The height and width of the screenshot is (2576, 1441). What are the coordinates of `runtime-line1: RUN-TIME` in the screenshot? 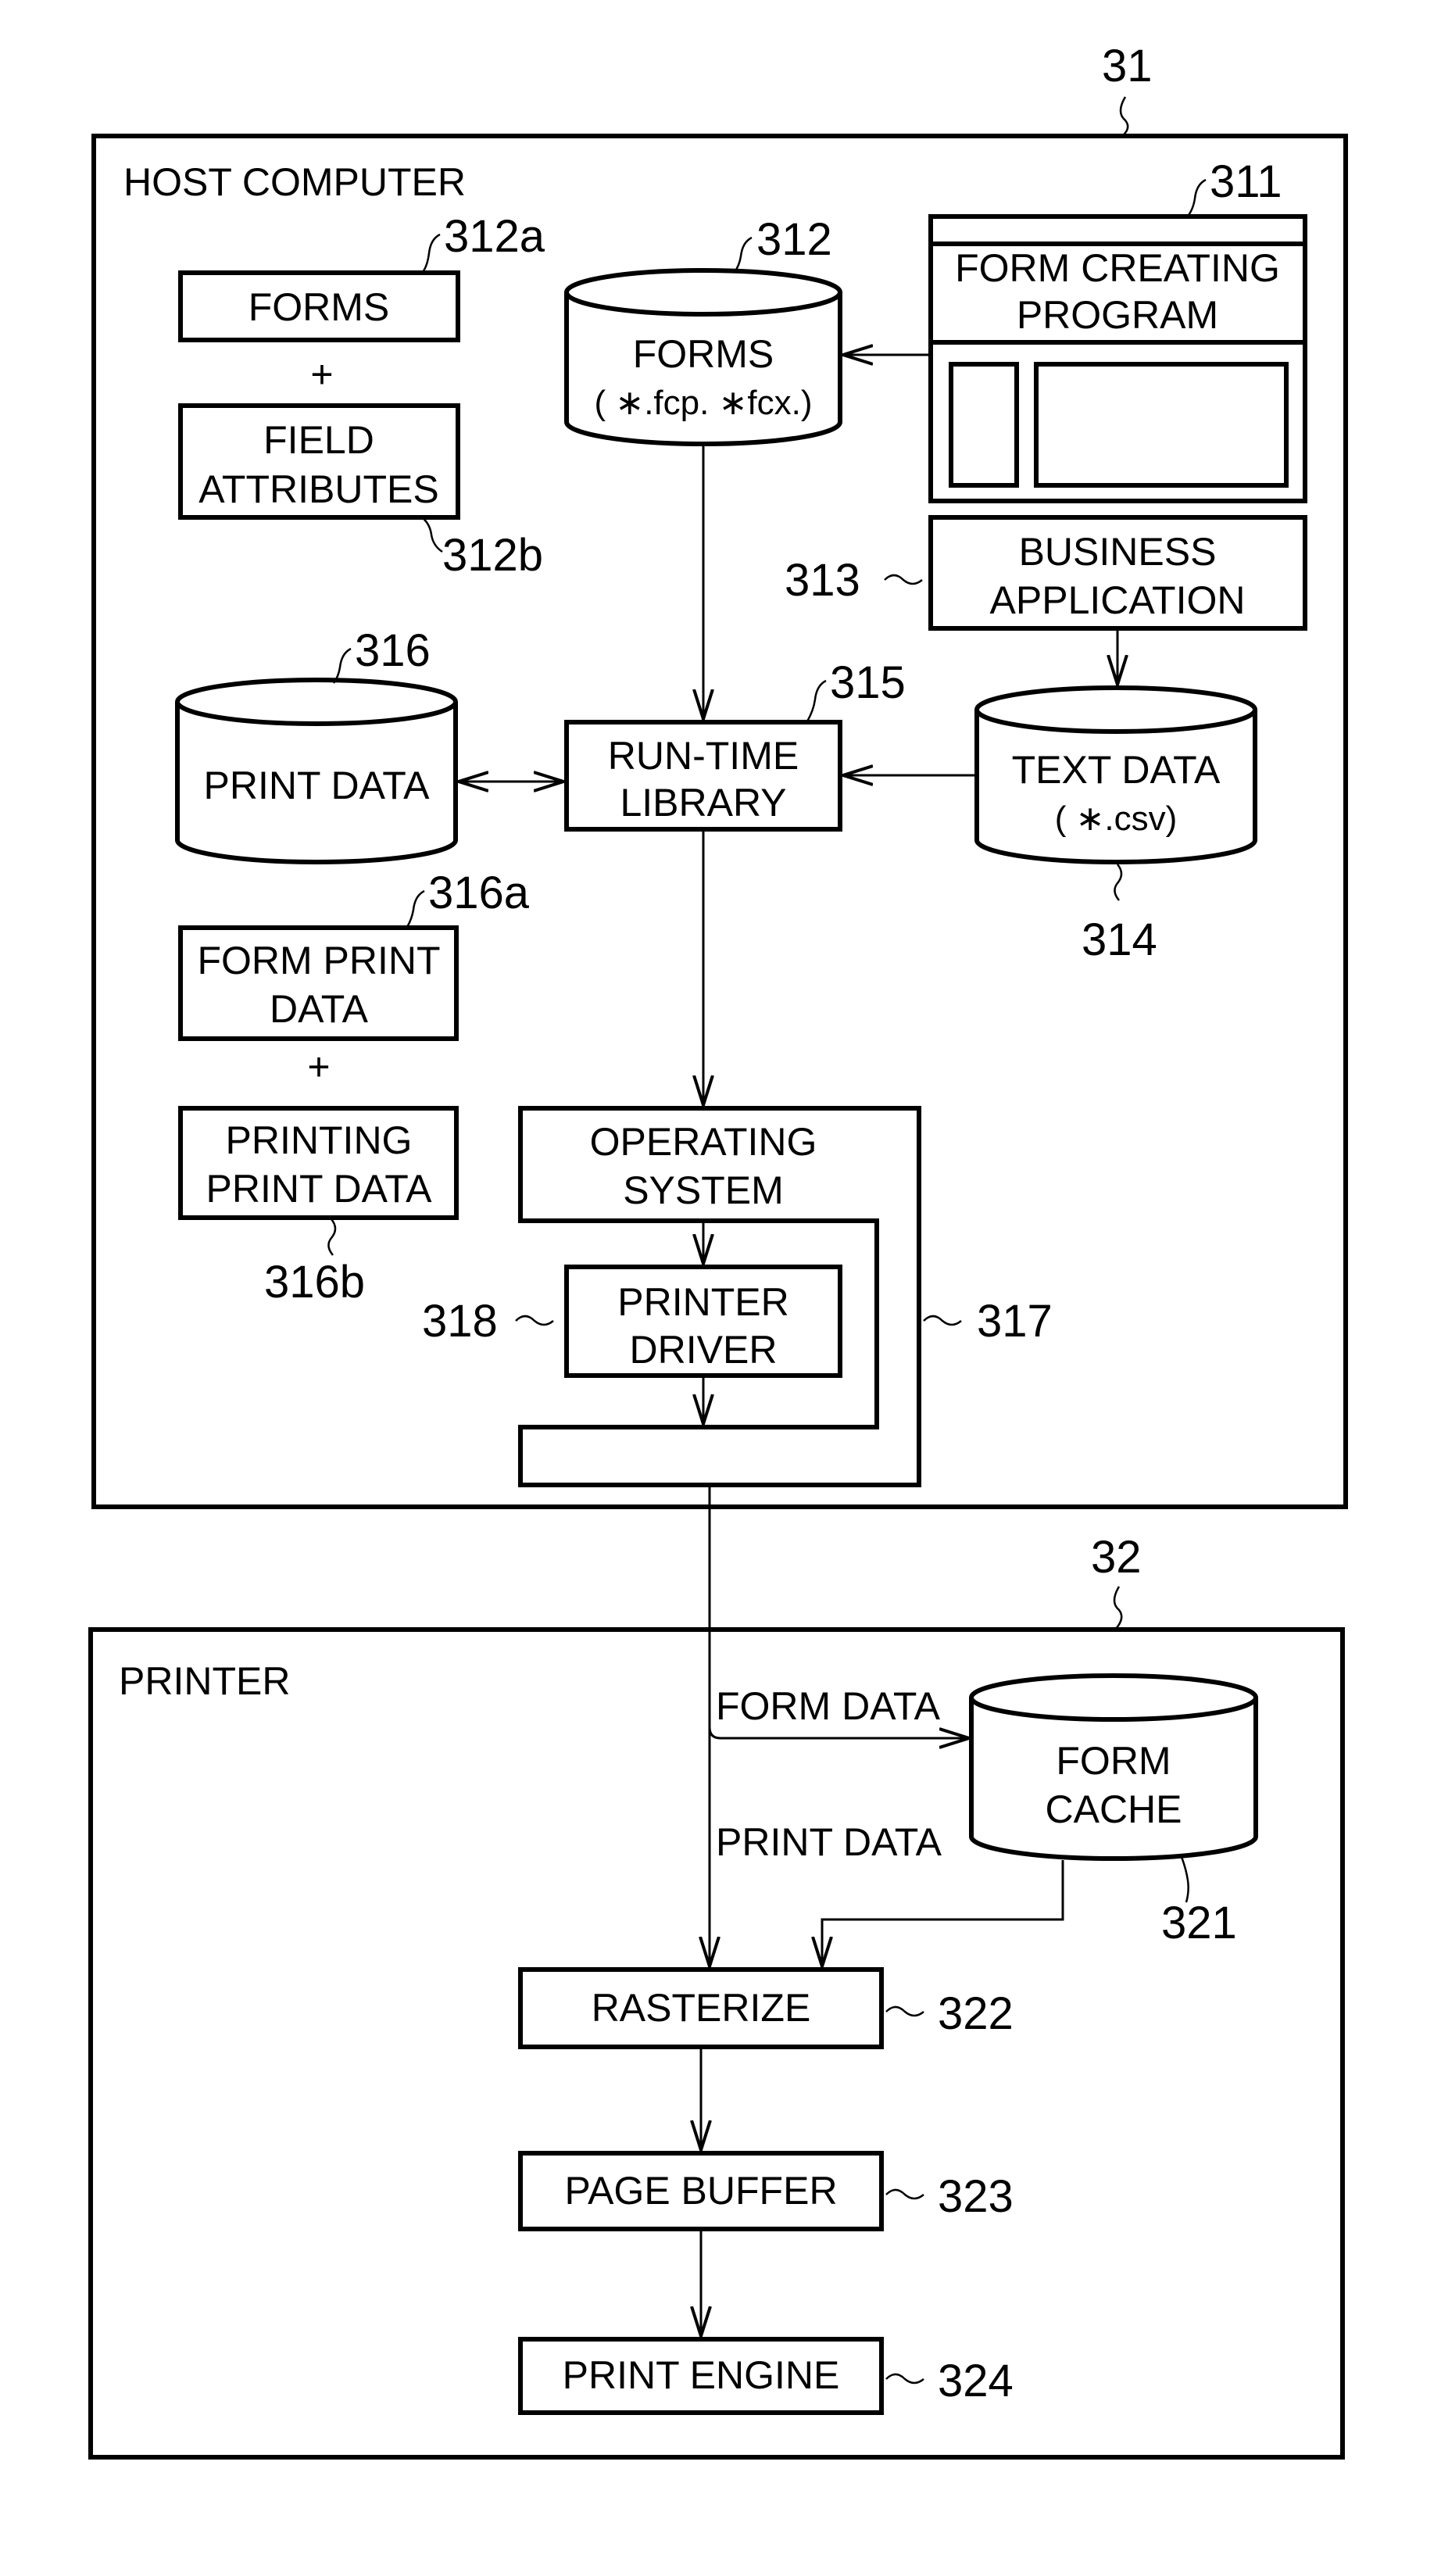 It's located at (703, 756).